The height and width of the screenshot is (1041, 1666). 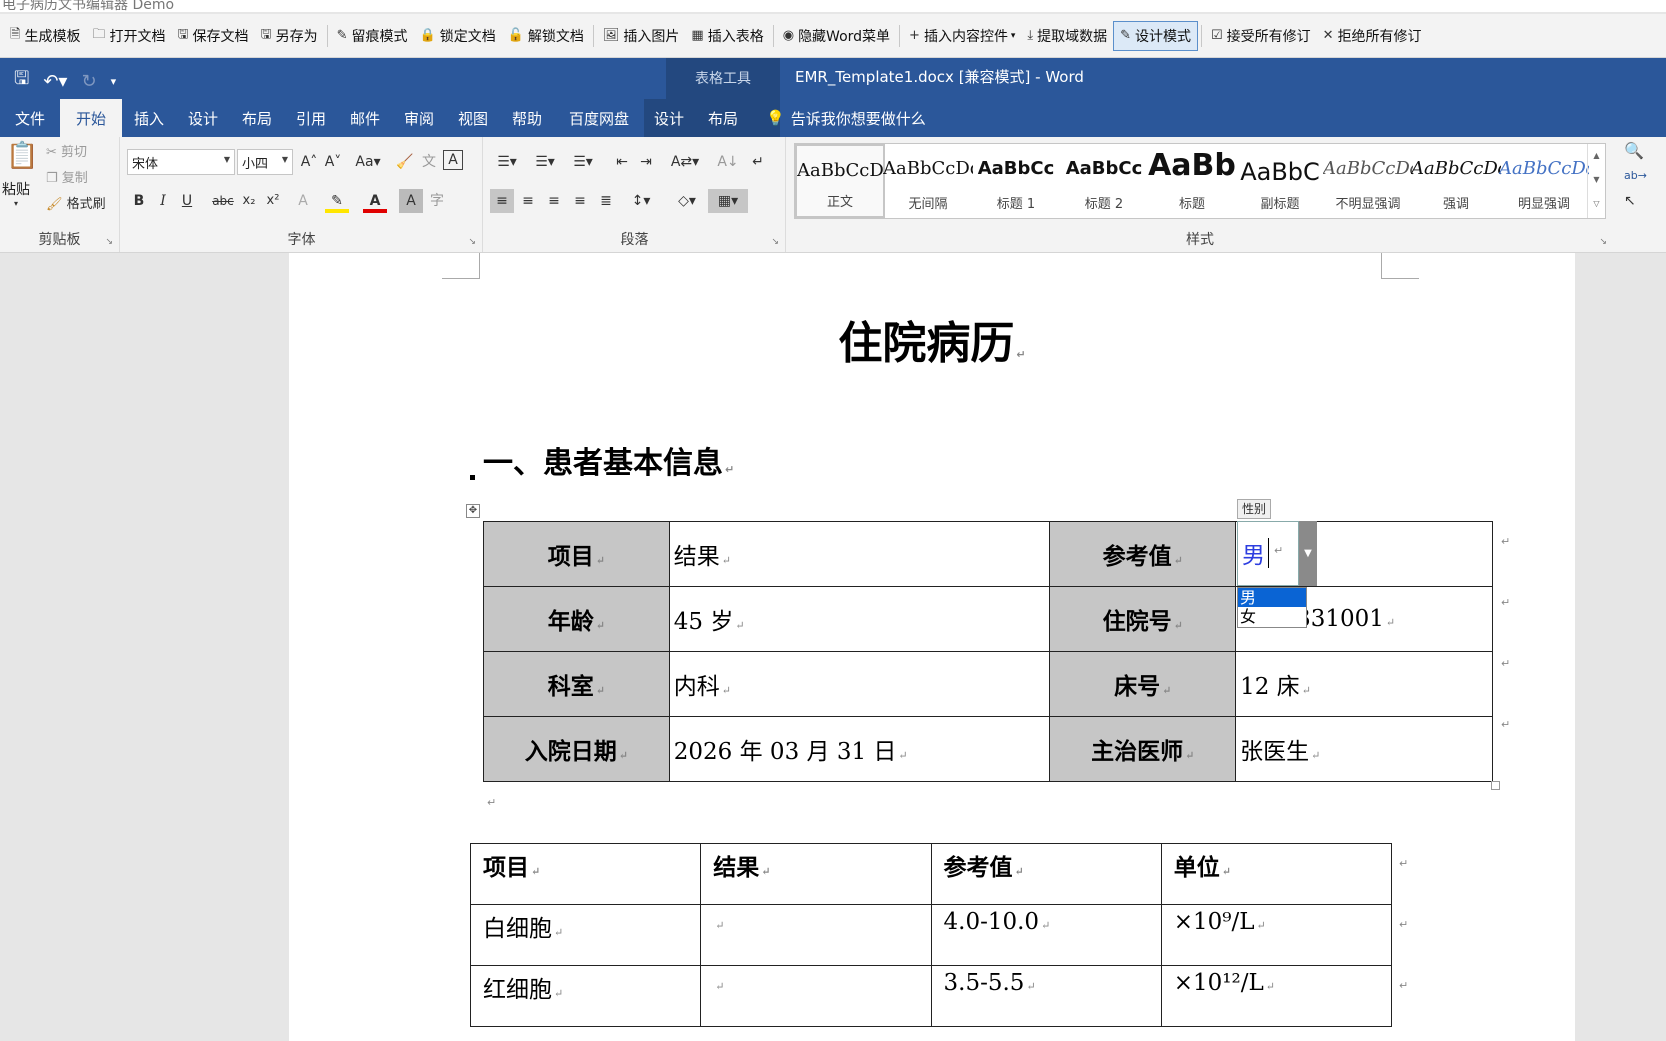 I want to click on change-case-icon: Aa▾, so click(x=368, y=162).